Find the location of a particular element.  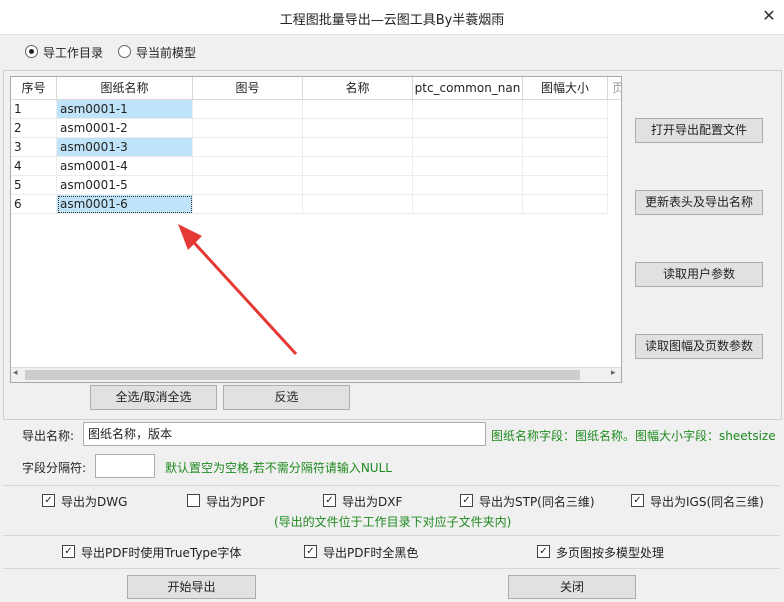

drawing-name-cell: asm0001-2 is located at coordinates (125, 128).